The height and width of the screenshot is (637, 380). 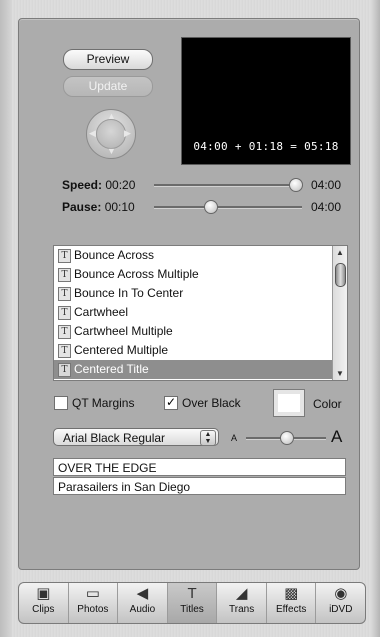 What do you see at coordinates (341, 609) in the screenshot?
I see `tab-label: iDVD` at bounding box center [341, 609].